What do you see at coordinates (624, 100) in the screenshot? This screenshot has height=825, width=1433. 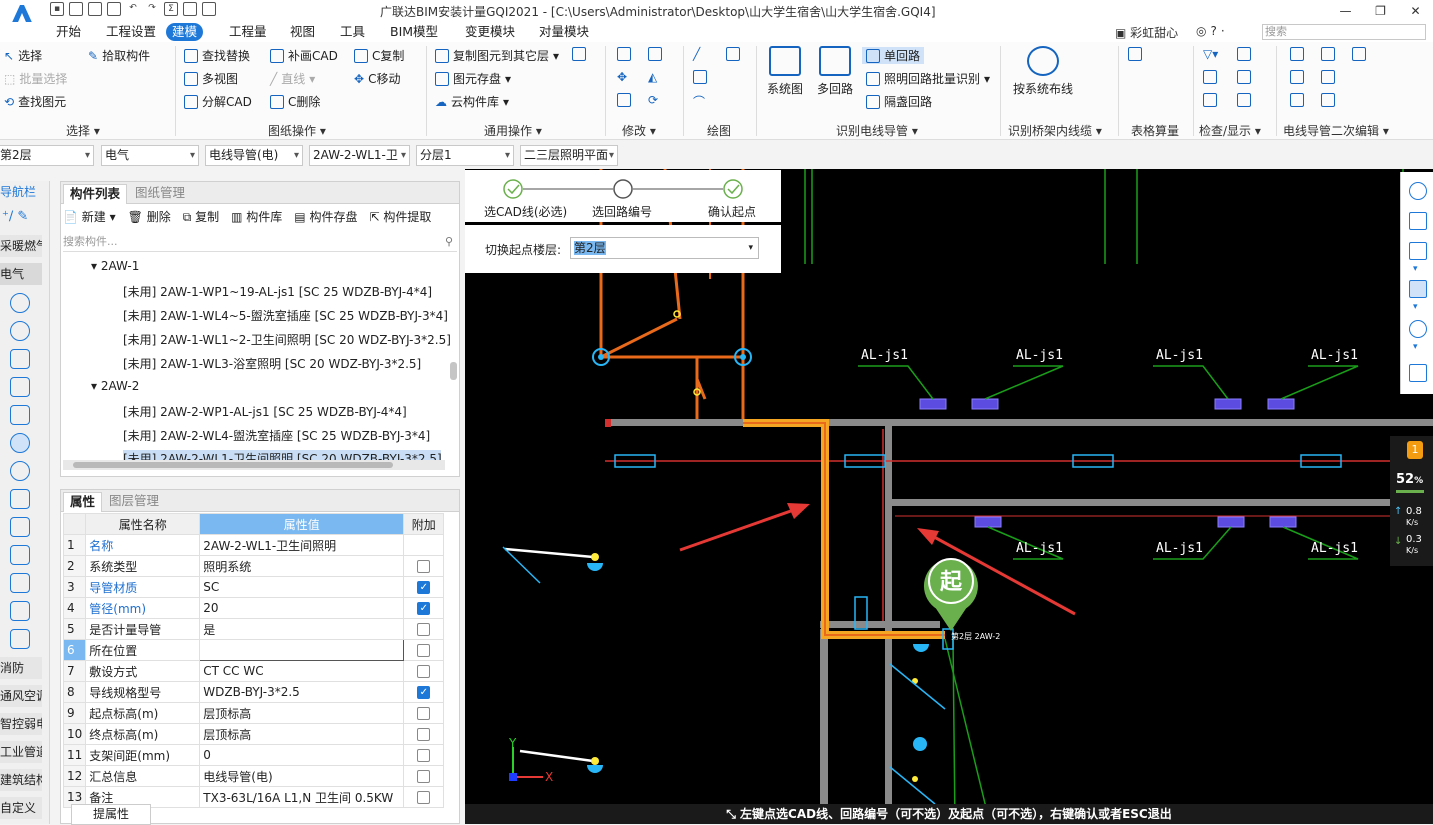 I see `modify-delete-button` at bounding box center [624, 100].